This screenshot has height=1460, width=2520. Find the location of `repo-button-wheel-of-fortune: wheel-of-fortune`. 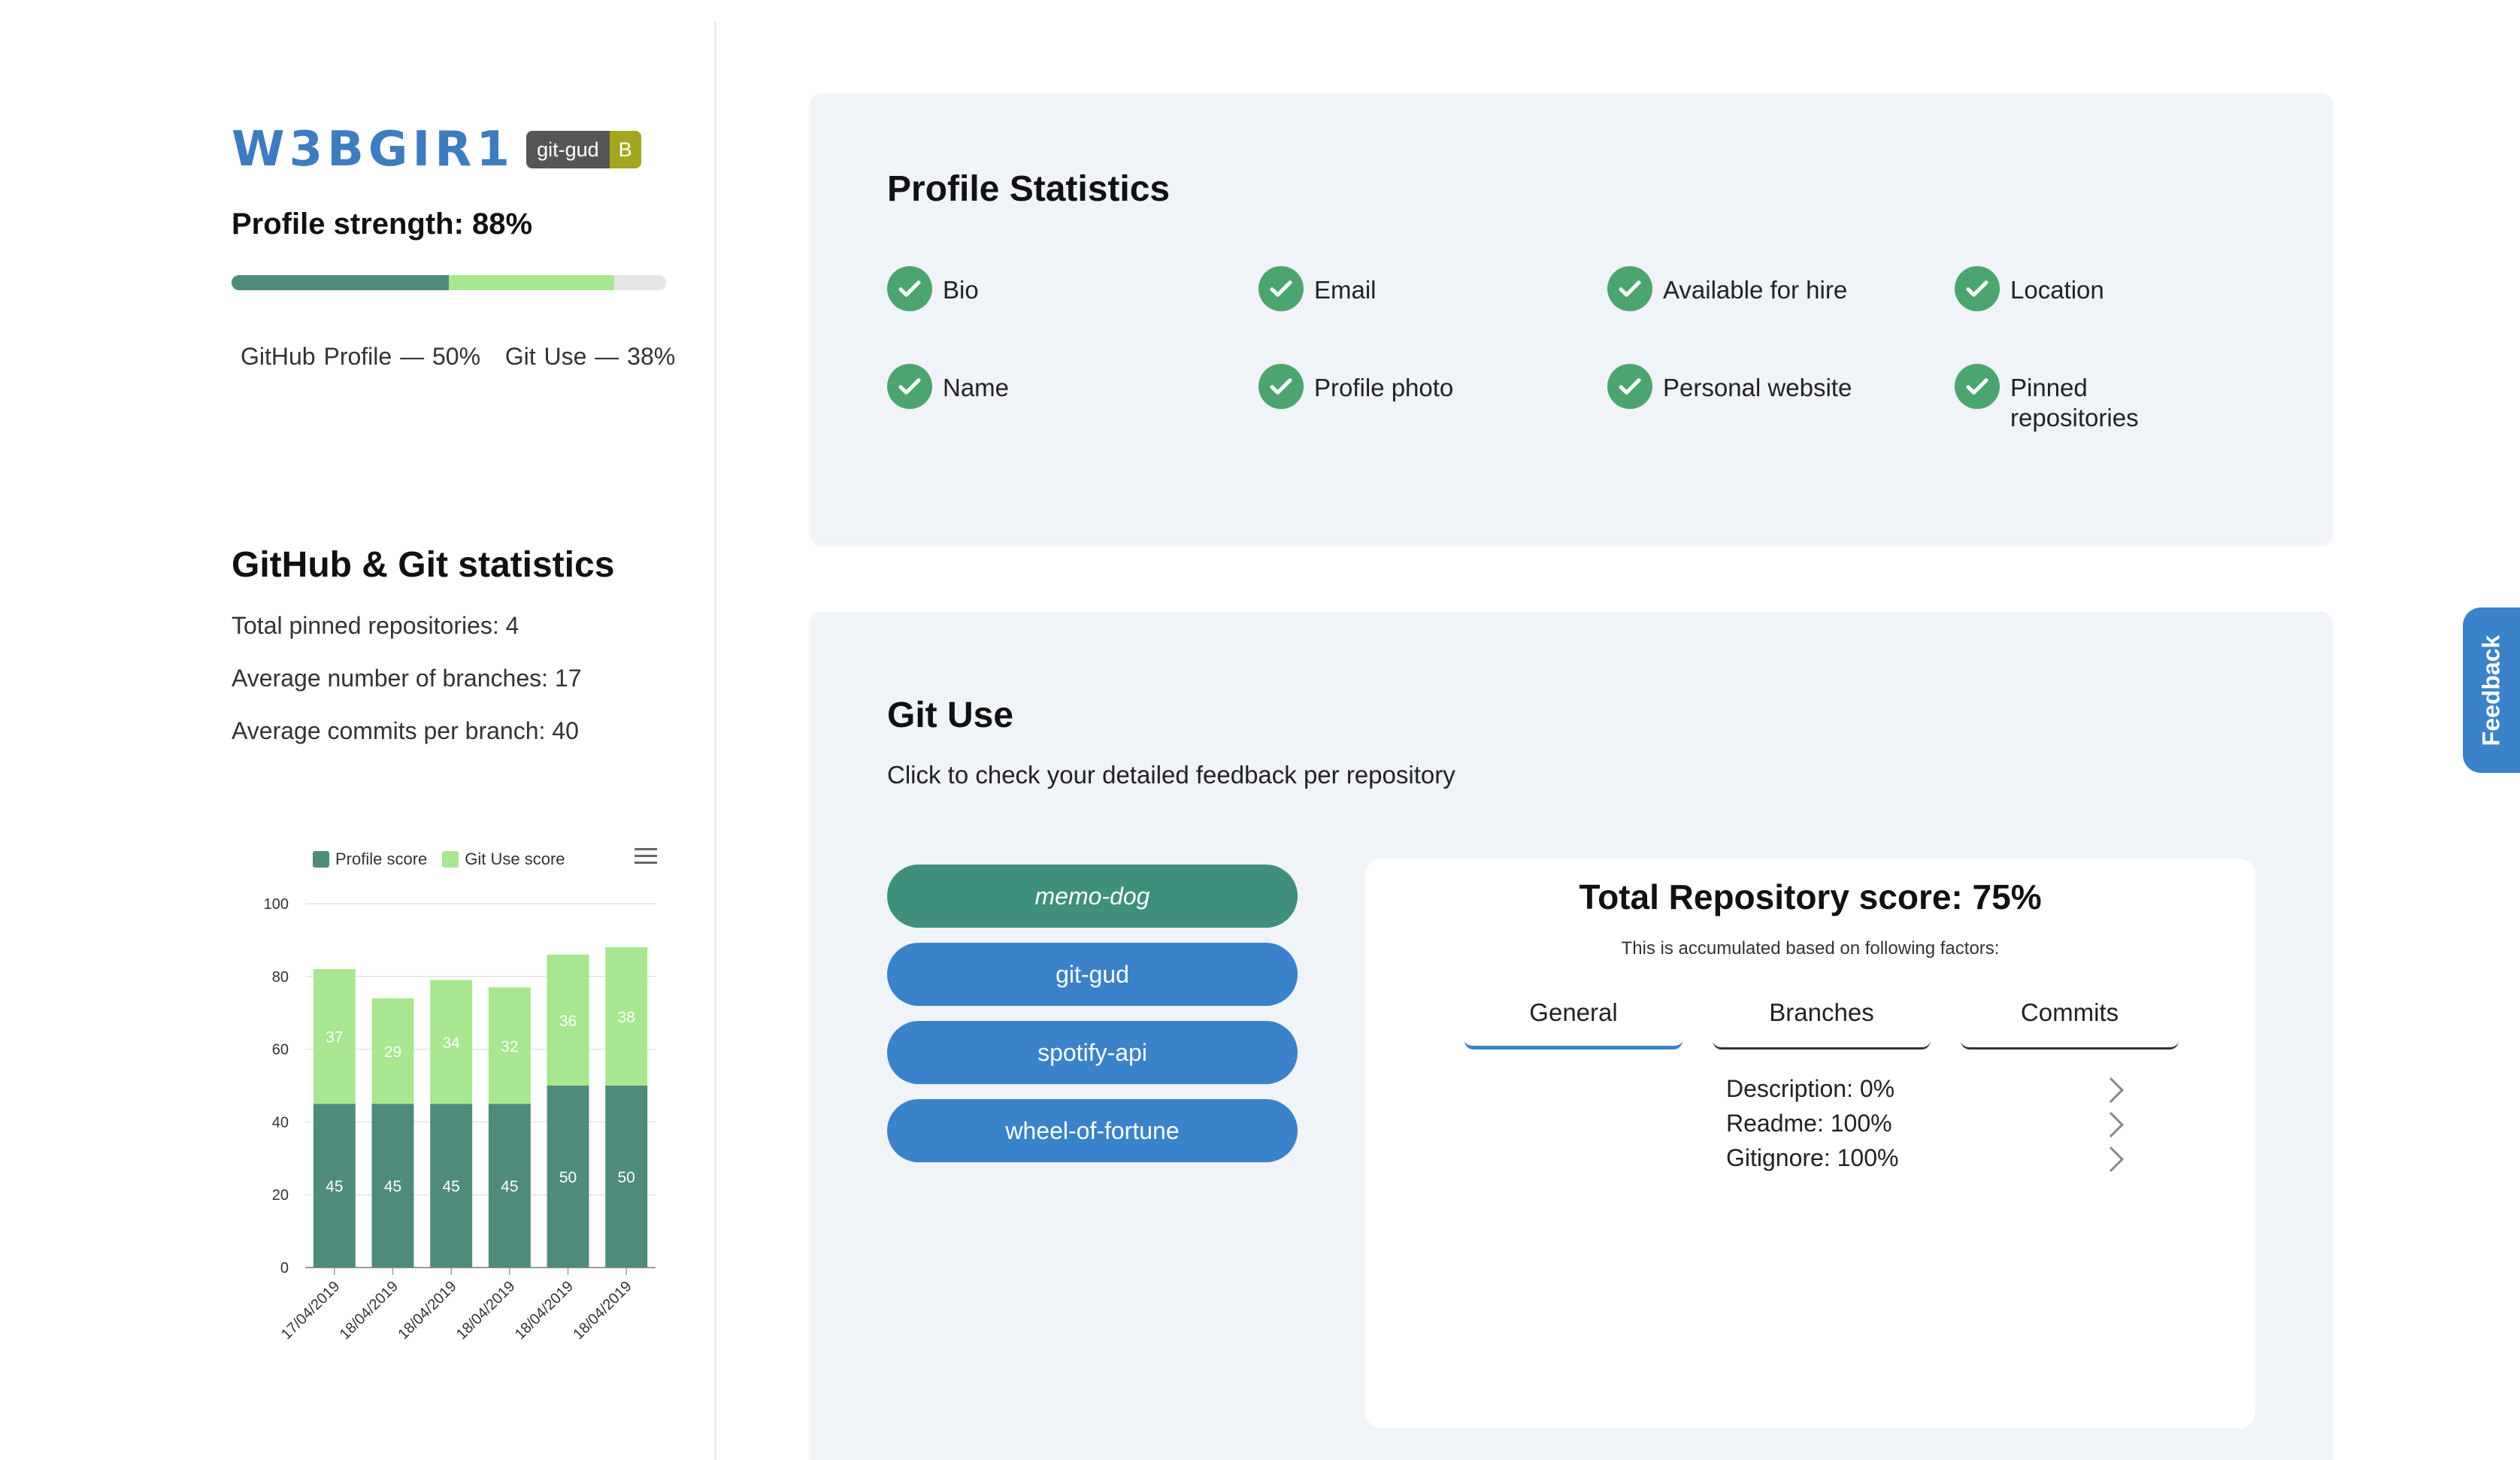

repo-button-wheel-of-fortune: wheel-of-fortune is located at coordinates (1092, 1130).